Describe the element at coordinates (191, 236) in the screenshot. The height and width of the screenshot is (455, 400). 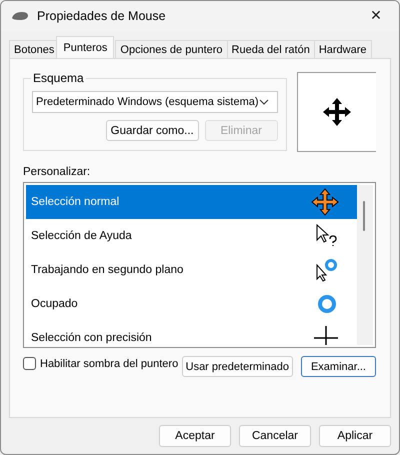
I see `cursor-list-item: Selección de Ayuda` at that location.